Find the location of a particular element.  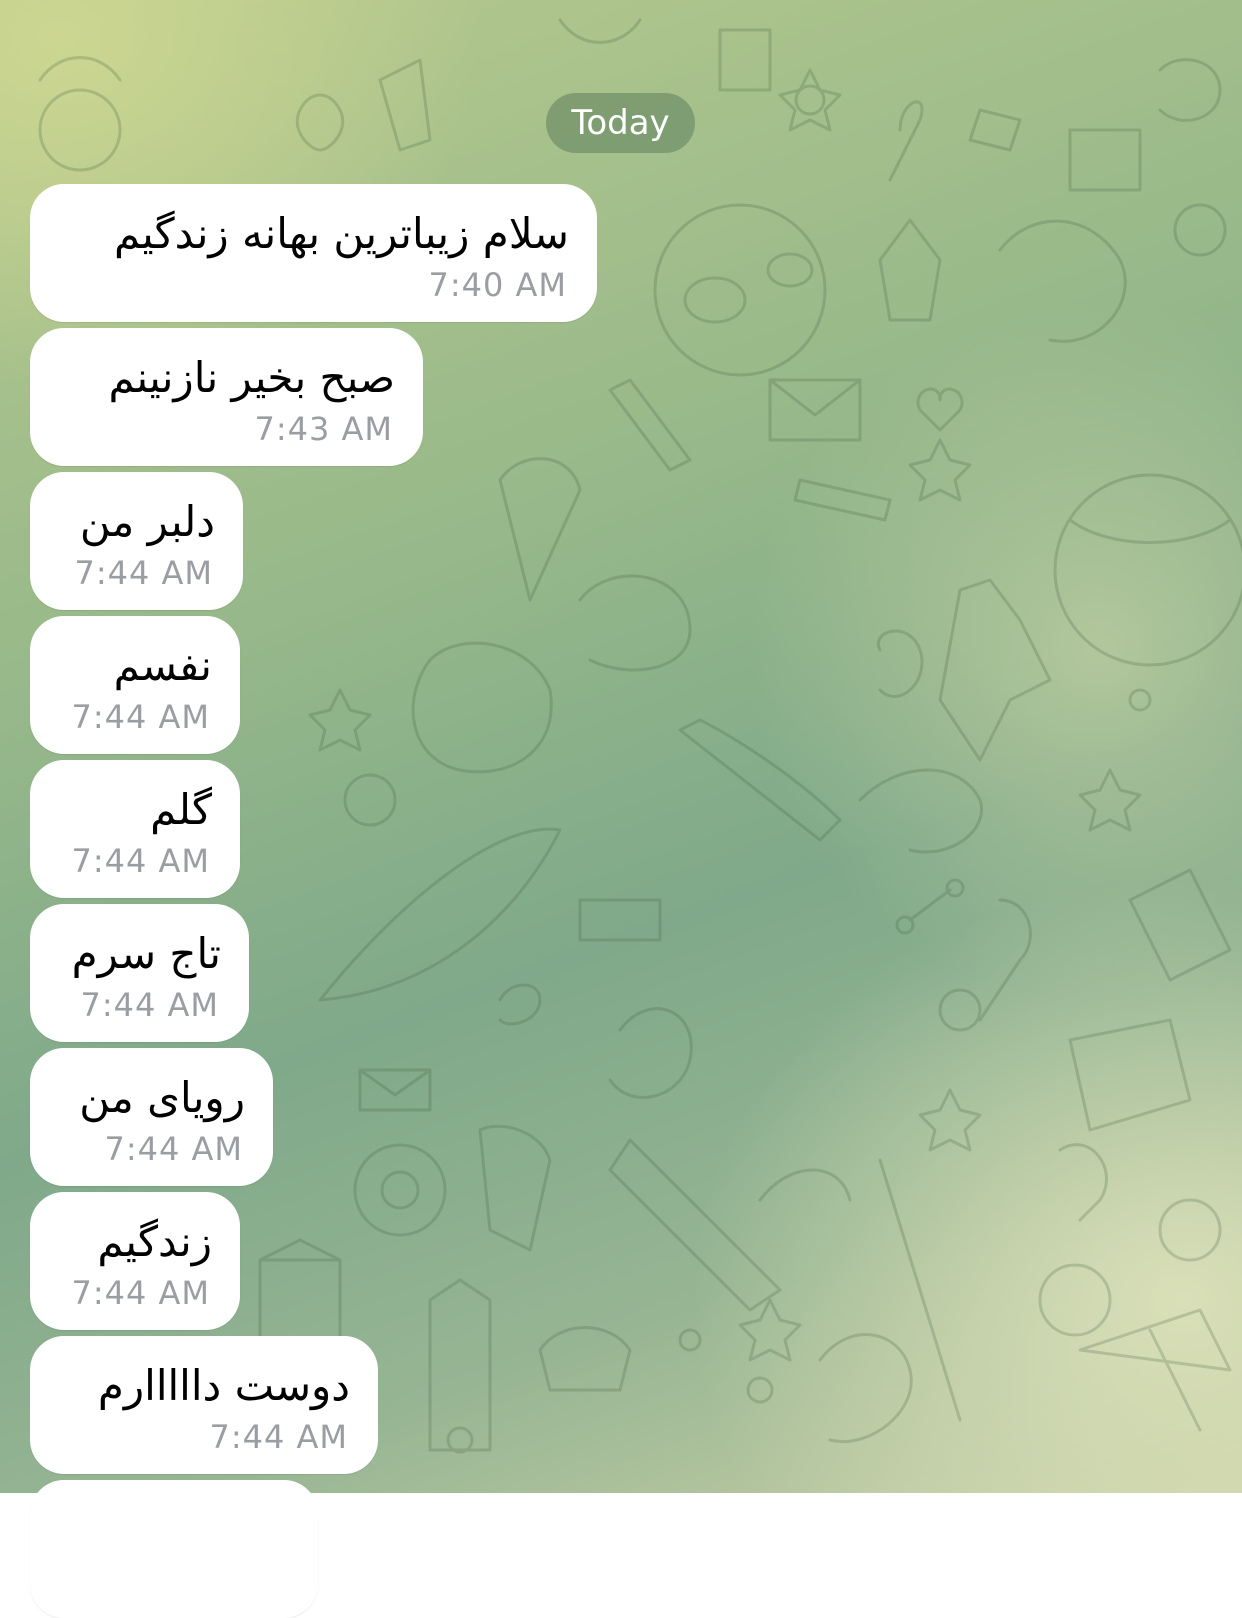

message-text: صبح بخیر نازنینم is located at coordinates (251, 377).